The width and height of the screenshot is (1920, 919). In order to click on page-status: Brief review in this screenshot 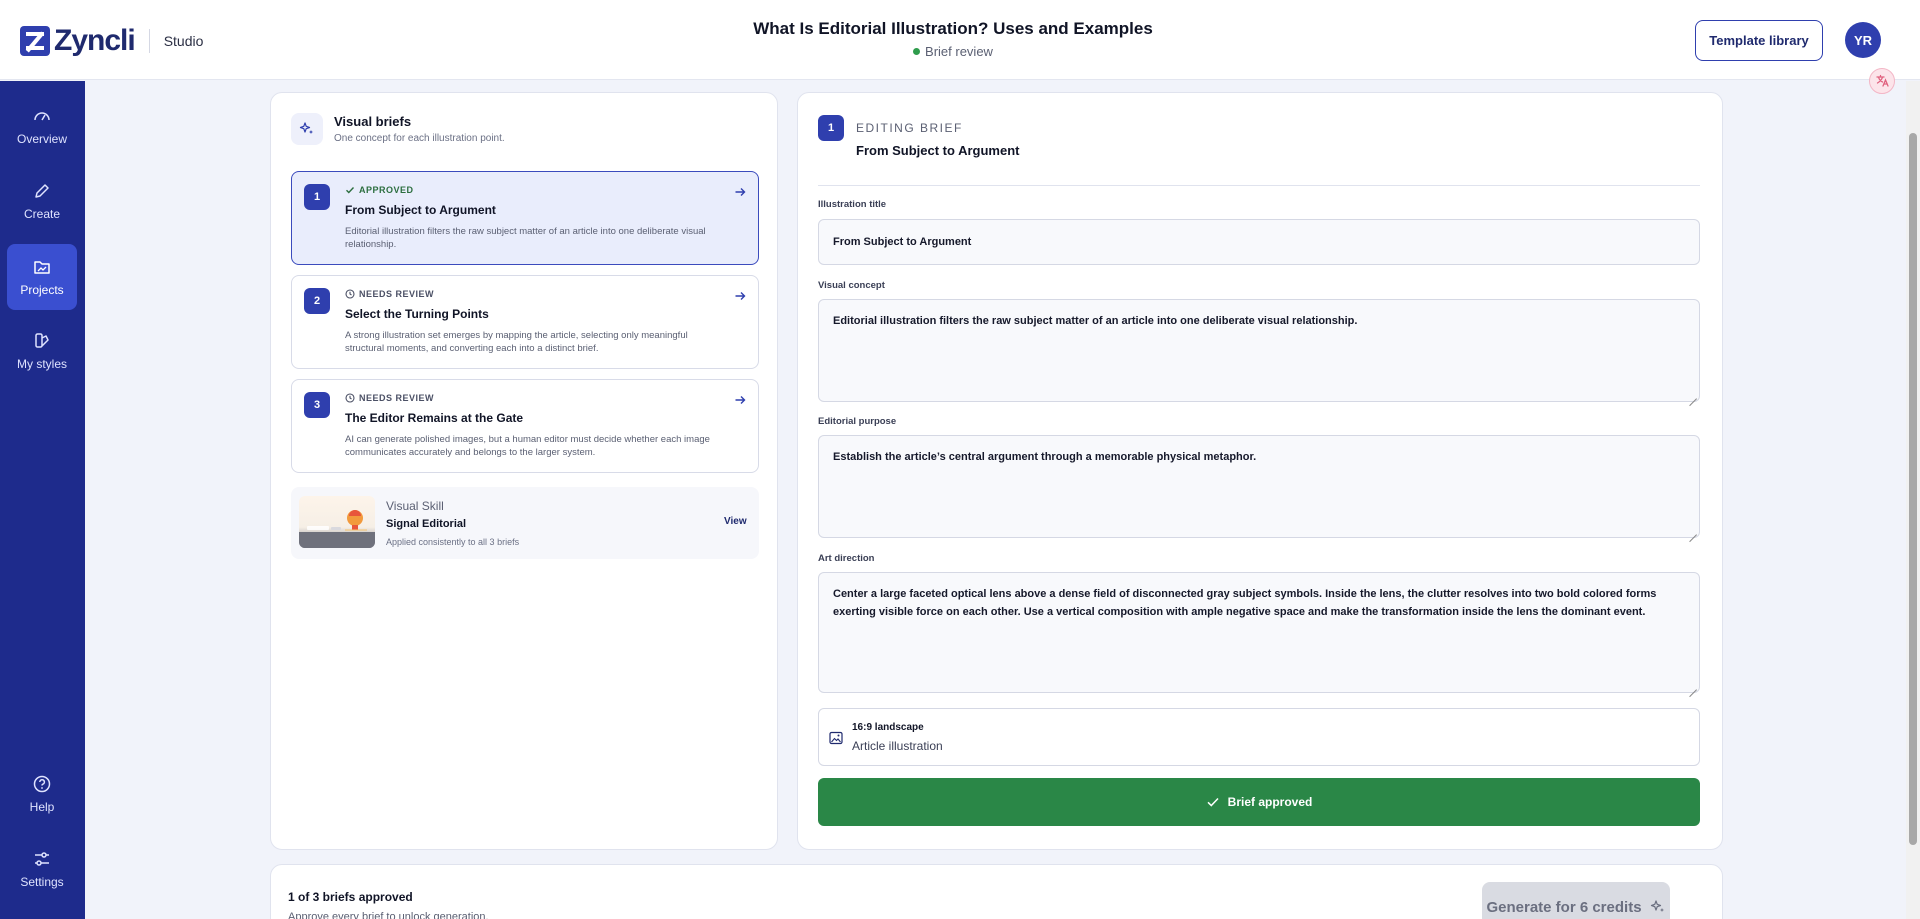, I will do `click(953, 51)`.